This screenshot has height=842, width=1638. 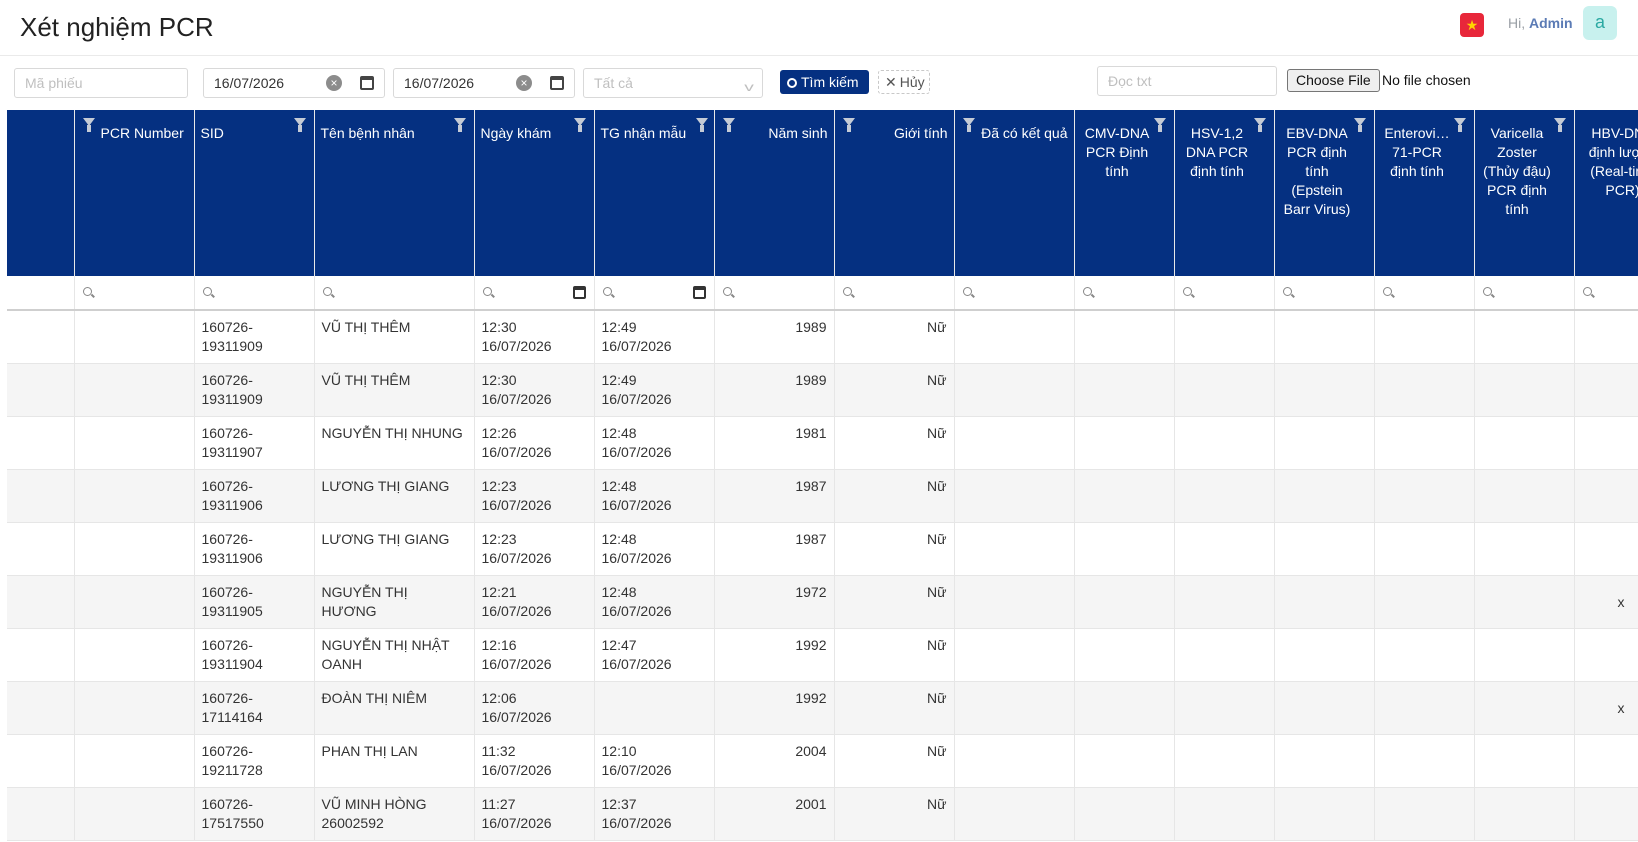 What do you see at coordinates (534, 193) in the screenshot?
I see `column-header-exam-date: Ngày khám` at bounding box center [534, 193].